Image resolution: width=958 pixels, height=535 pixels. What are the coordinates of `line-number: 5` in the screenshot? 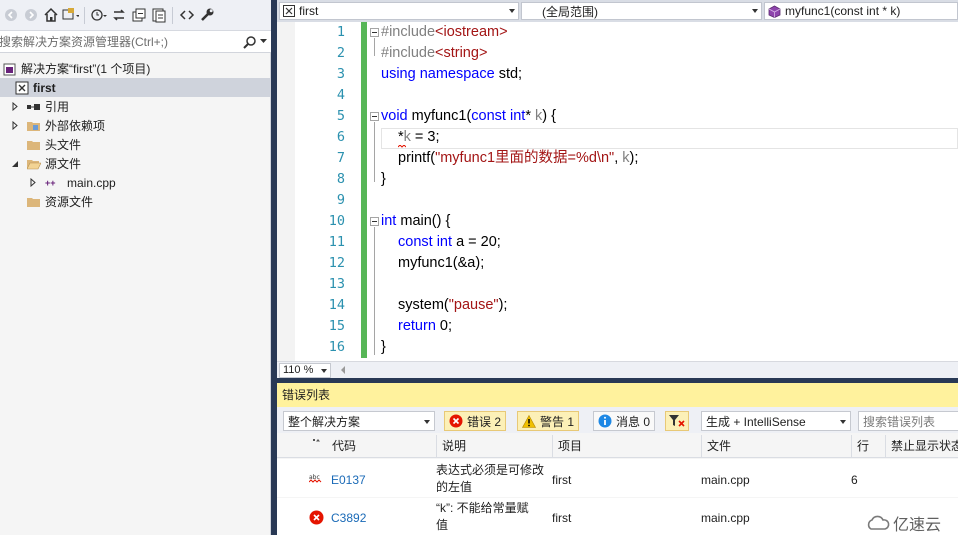 It's located at (340, 116).